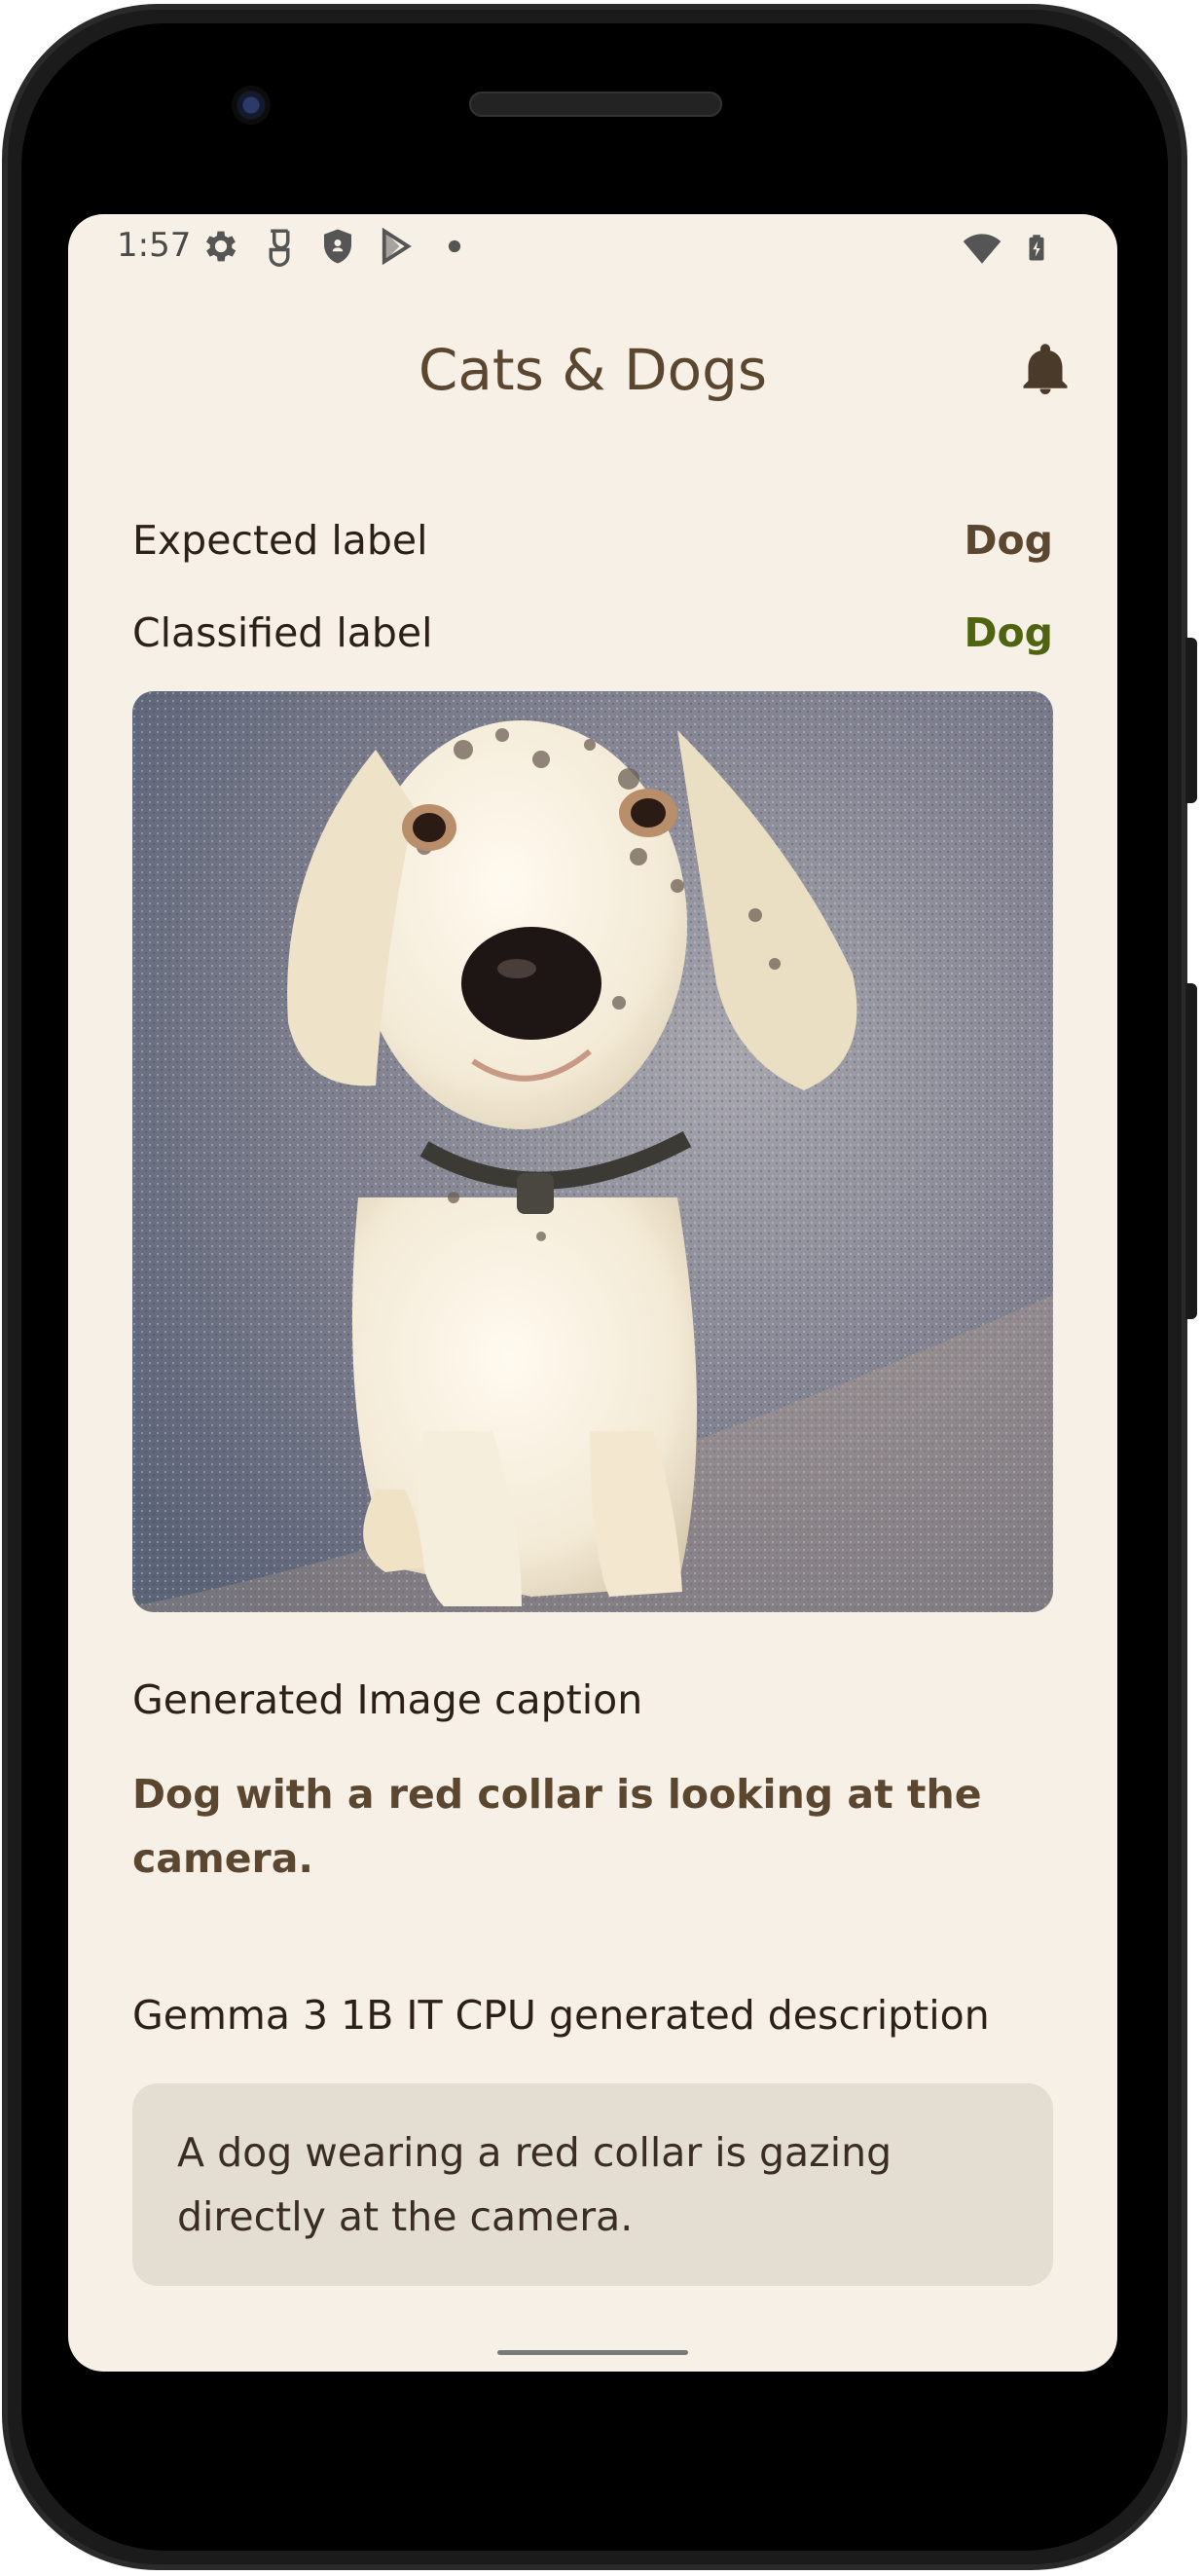 The height and width of the screenshot is (2576, 1202). I want to click on status-time: 1:57, so click(154, 245).